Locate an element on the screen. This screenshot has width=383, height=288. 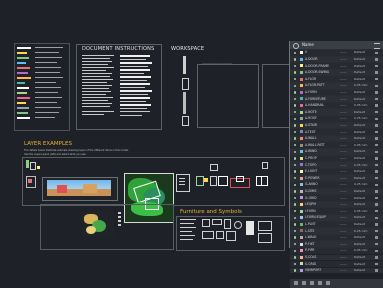
layer-row: C-TOPO ------ 0.05 mm is located at coordinates (336, 165).